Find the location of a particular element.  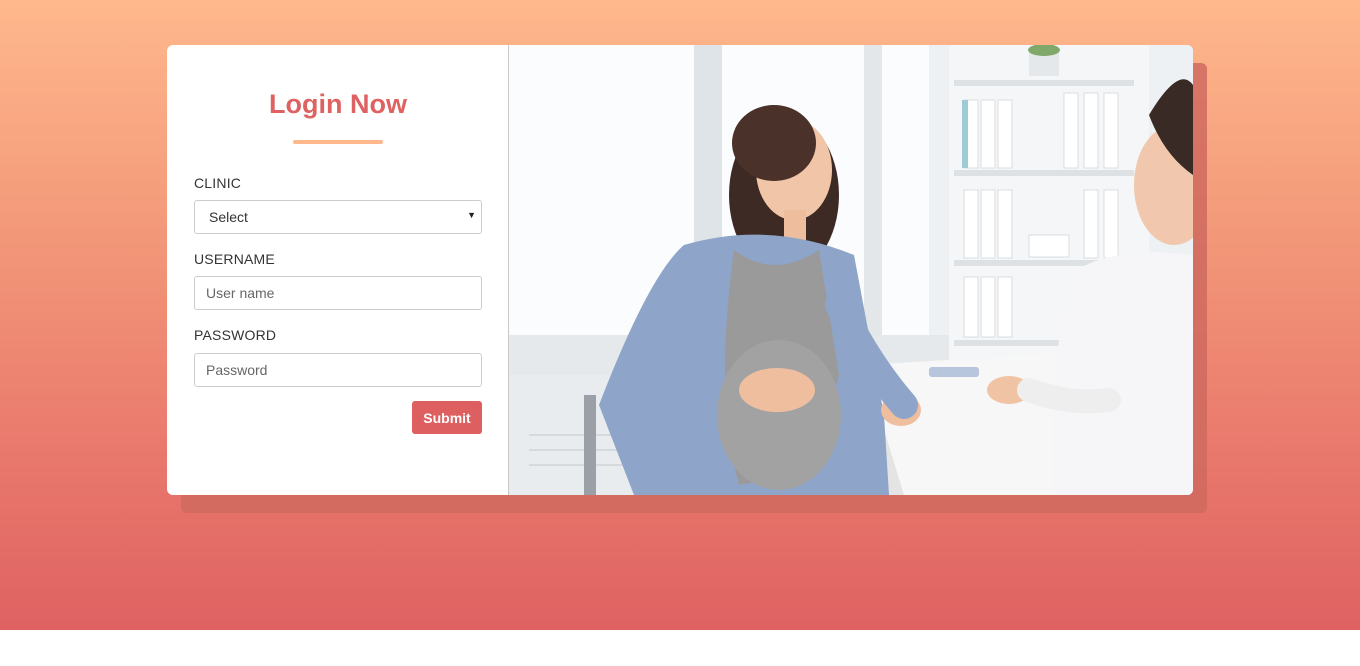

clinic-select: Select ▼ is located at coordinates (338, 217).